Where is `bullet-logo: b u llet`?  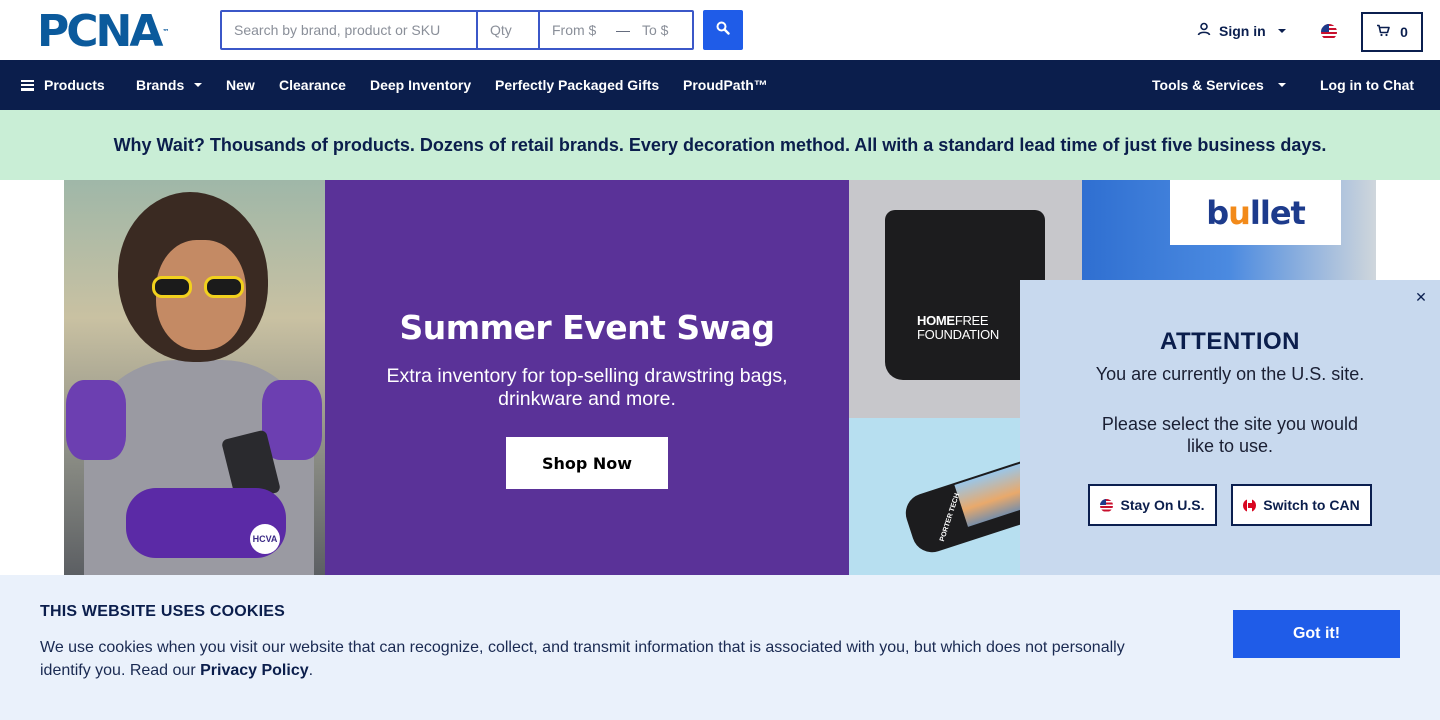 bullet-logo: b u llet is located at coordinates (1255, 212).